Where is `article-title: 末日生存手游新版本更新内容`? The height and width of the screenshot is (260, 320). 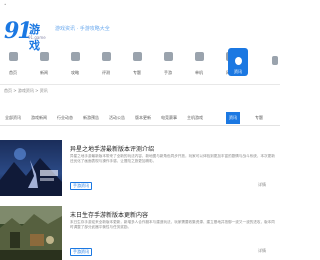 article-title: 末日生存手游新版本更新内容 is located at coordinates (109, 214).